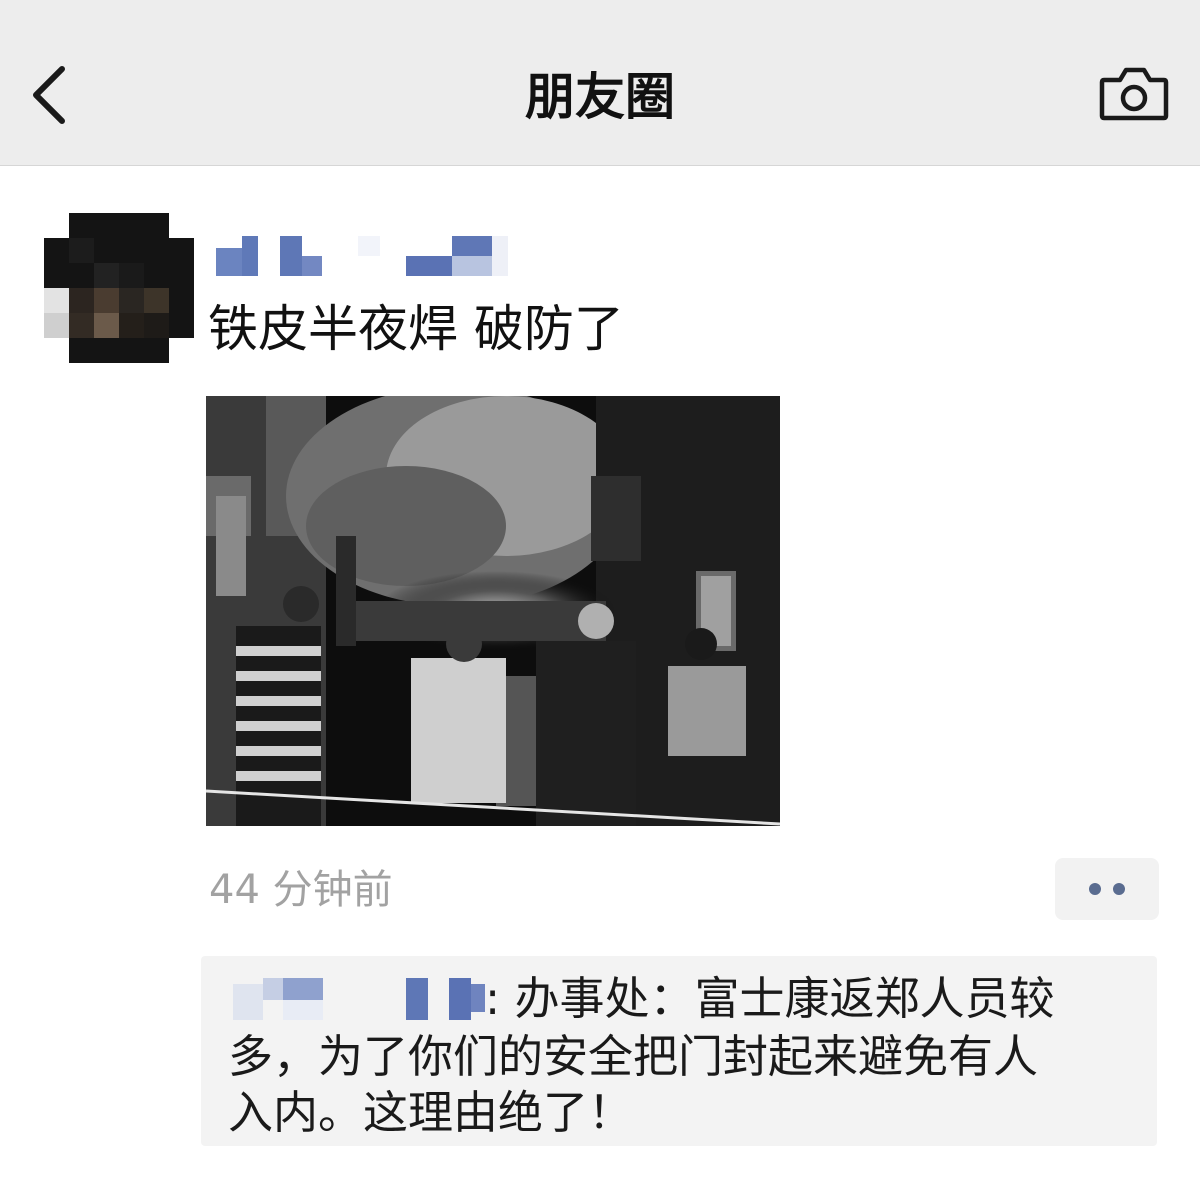  I want to click on comment-text-line-2: 多，为了你们的安全把门封起来避免有人, so click(633, 1056).